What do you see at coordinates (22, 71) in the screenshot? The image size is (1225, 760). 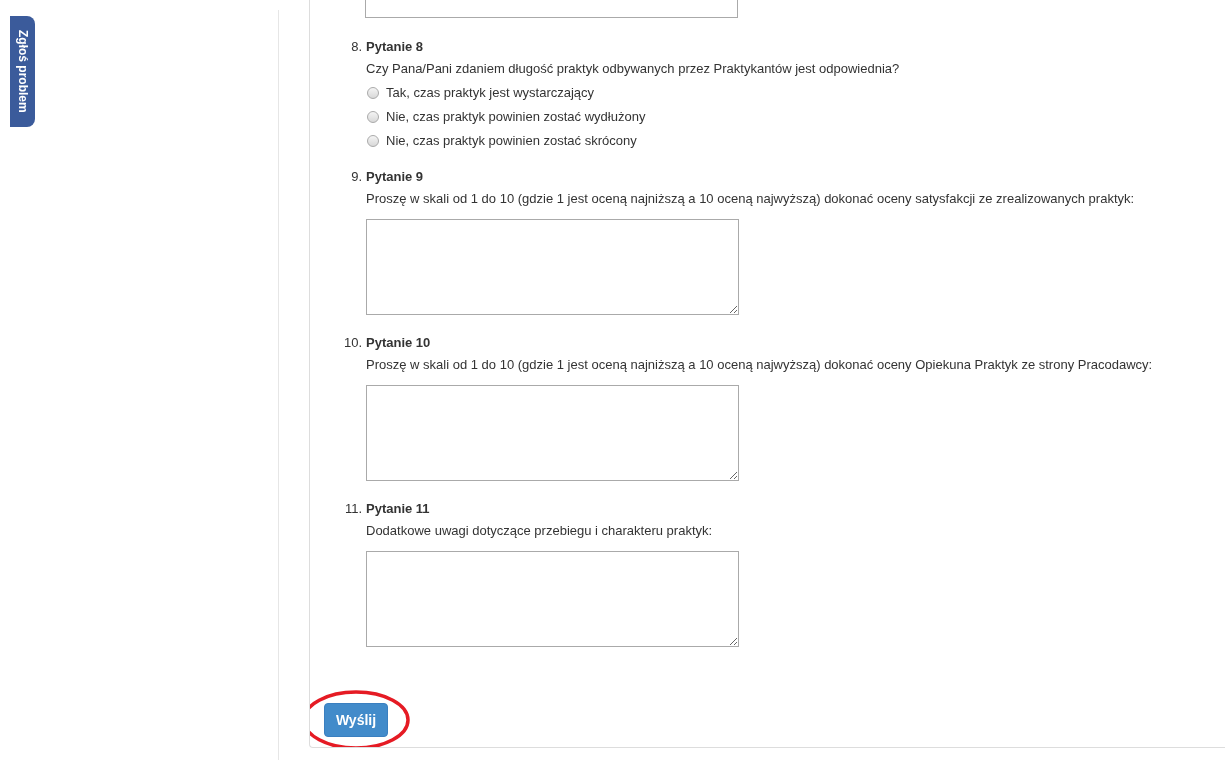 I see `report-problem-tab: Zgłoś problem` at bounding box center [22, 71].